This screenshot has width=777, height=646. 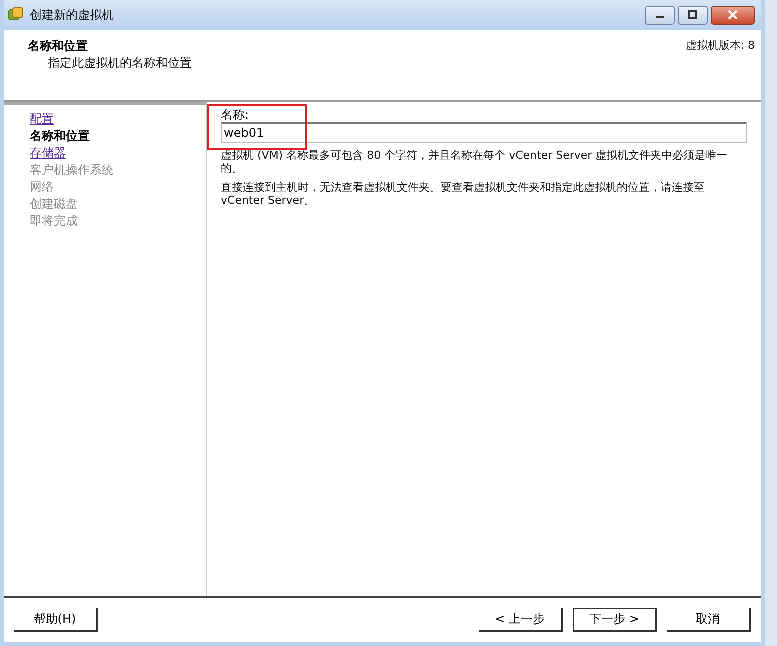 What do you see at coordinates (660, 15) in the screenshot?
I see `minimize-button` at bounding box center [660, 15].